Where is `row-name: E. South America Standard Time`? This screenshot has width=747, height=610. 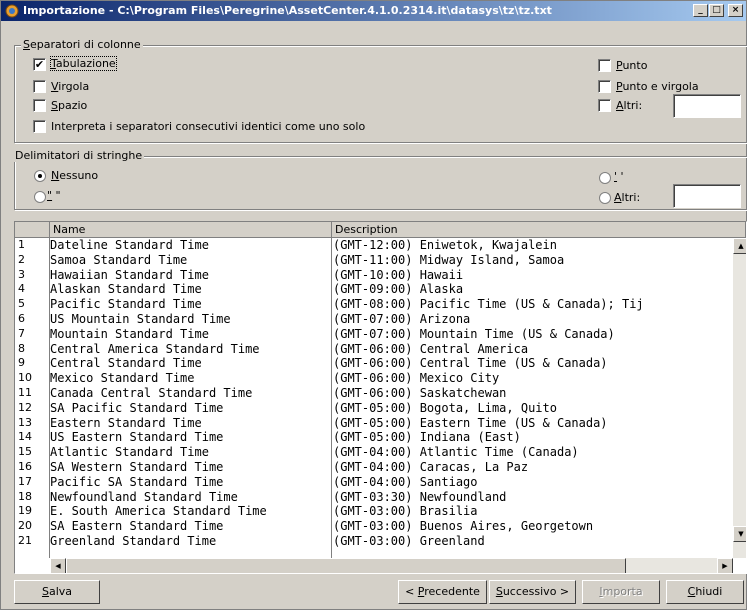 row-name: E. South America Standard Time is located at coordinates (158, 511).